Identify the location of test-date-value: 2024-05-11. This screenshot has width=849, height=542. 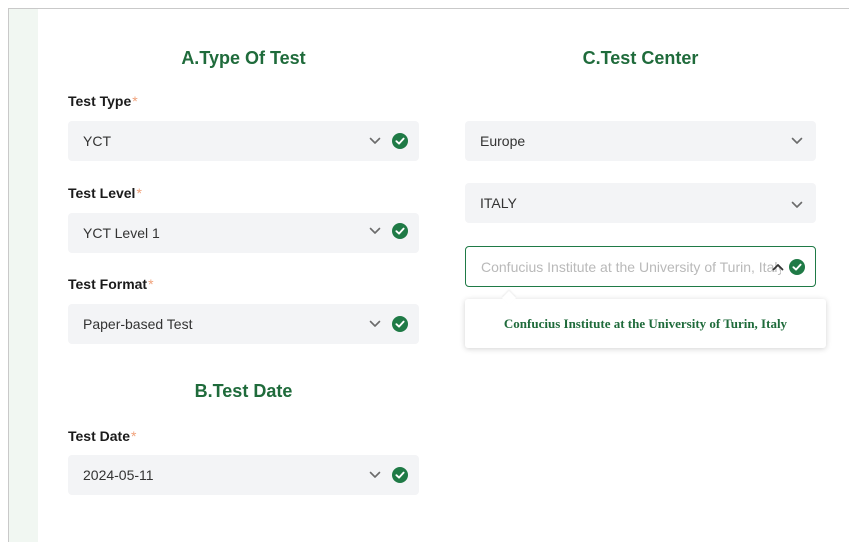
(118, 475).